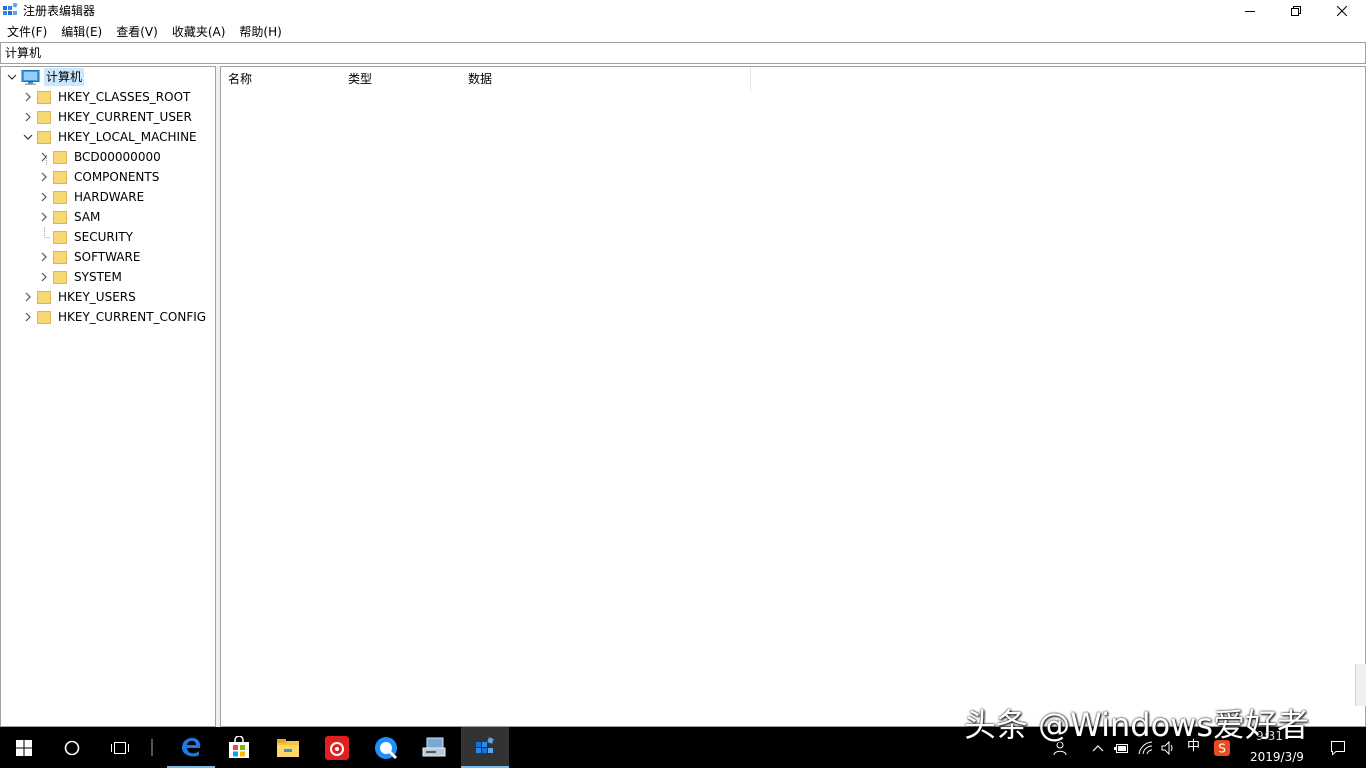 The image size is (1366, 768). I want to click on tree-item-label: HKEY_CLASSES_ROOT, so click(124, 97).